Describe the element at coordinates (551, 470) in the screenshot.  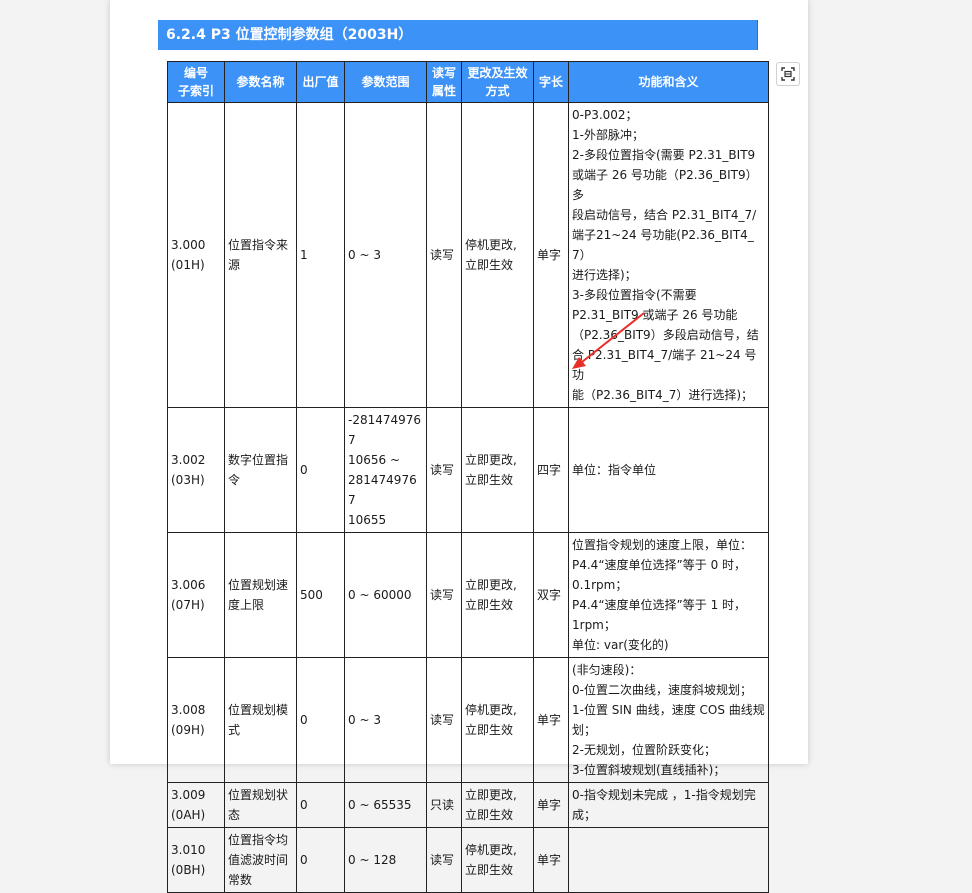
I see `cell-length: 四字` at that location.